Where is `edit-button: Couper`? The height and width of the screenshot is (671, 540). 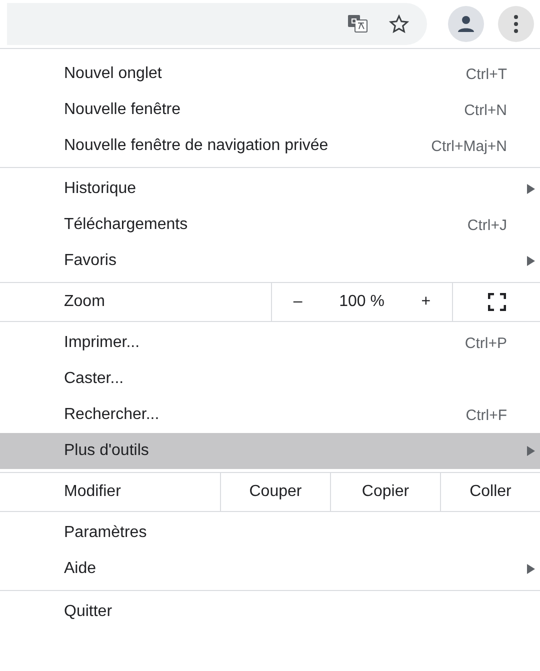 edit-button: Couper is located at coordinates (275, 492).